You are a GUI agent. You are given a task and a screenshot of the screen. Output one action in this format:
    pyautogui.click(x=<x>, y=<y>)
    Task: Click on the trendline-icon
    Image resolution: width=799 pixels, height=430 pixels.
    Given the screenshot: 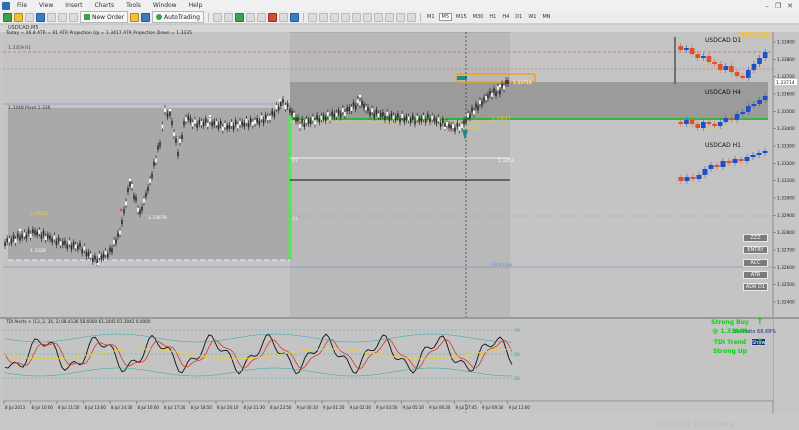 What is the action you would take?
    pyautogui.click(x=356, y=17)
    